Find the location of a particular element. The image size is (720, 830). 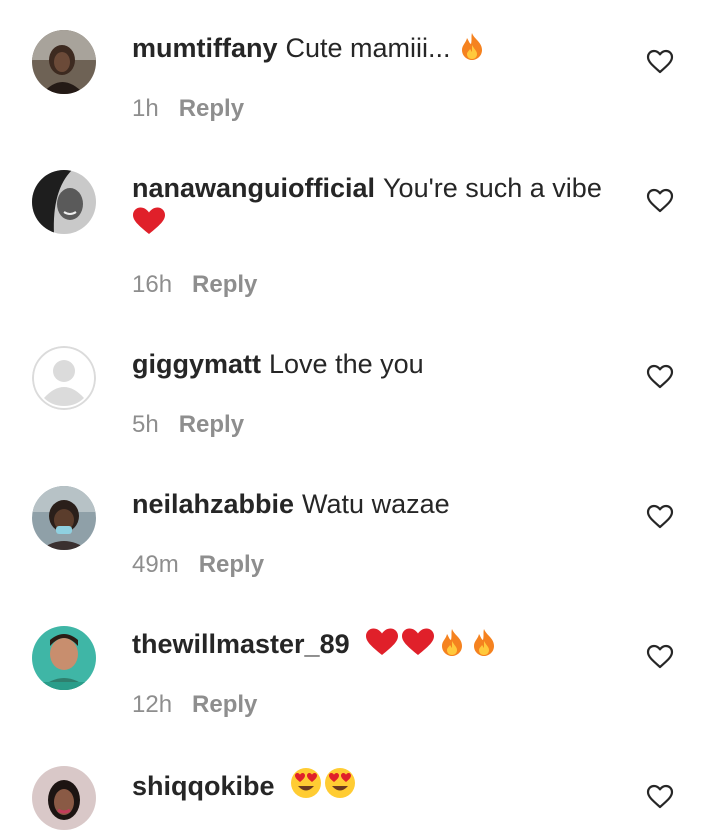

comment-username: mumtiffany is located at coordinates (205, 48).